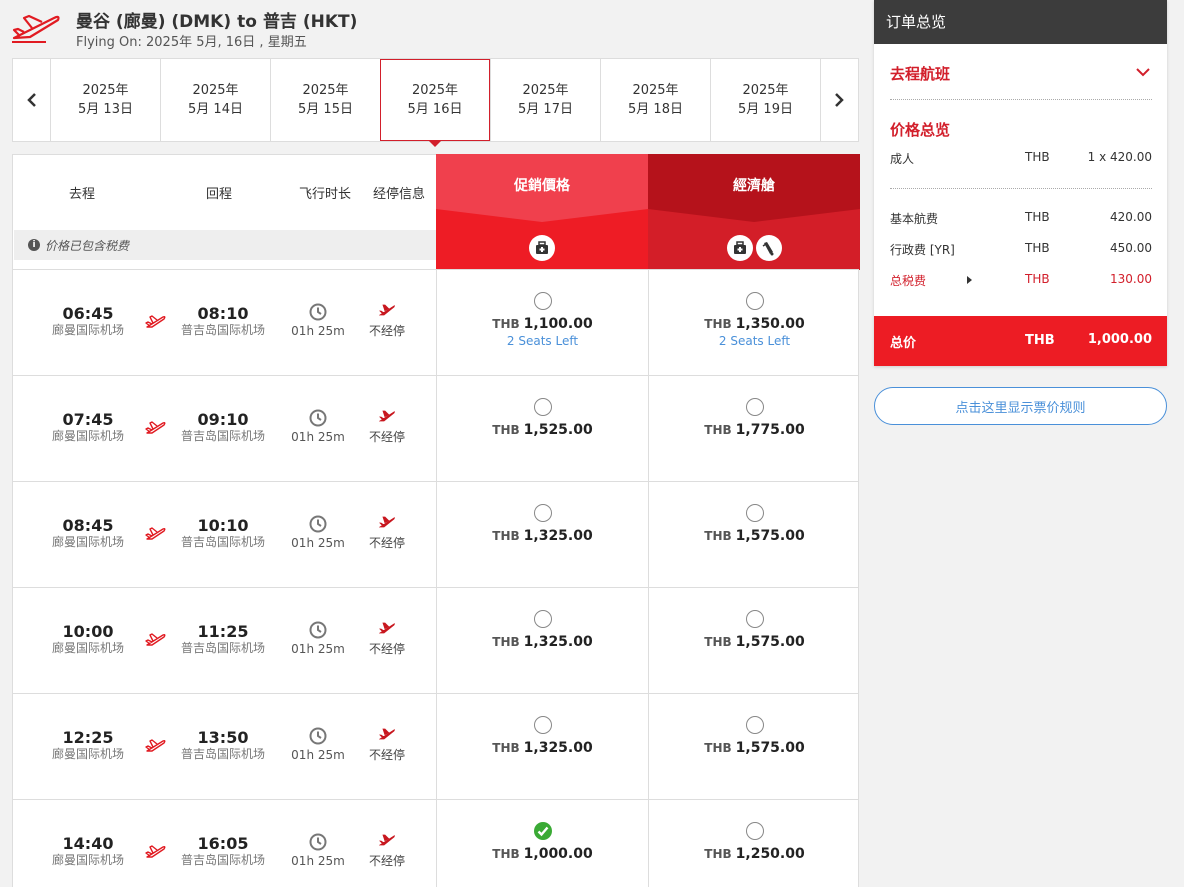 The height and width of the screenshot is (887, 1184). What do you see at coordinates (88, 525) in the screenshot?
I see `departure-time: 08:45` at bounding box center [88, 525].